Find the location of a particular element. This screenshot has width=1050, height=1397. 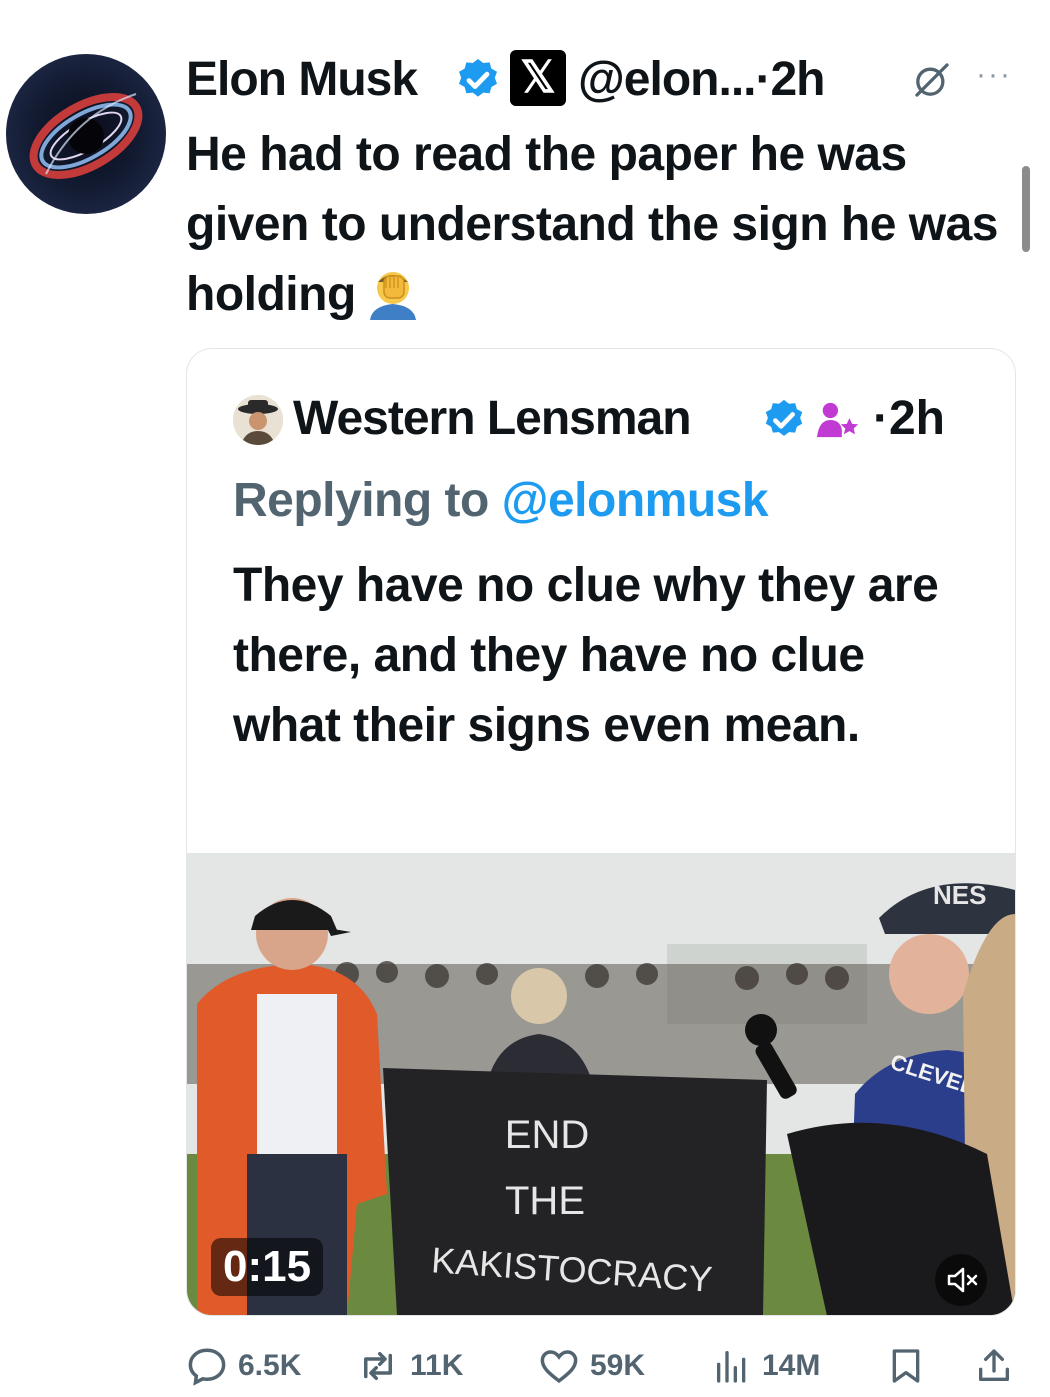

x-logo-icon: 𝕏 is located at coordinates (538, 78).